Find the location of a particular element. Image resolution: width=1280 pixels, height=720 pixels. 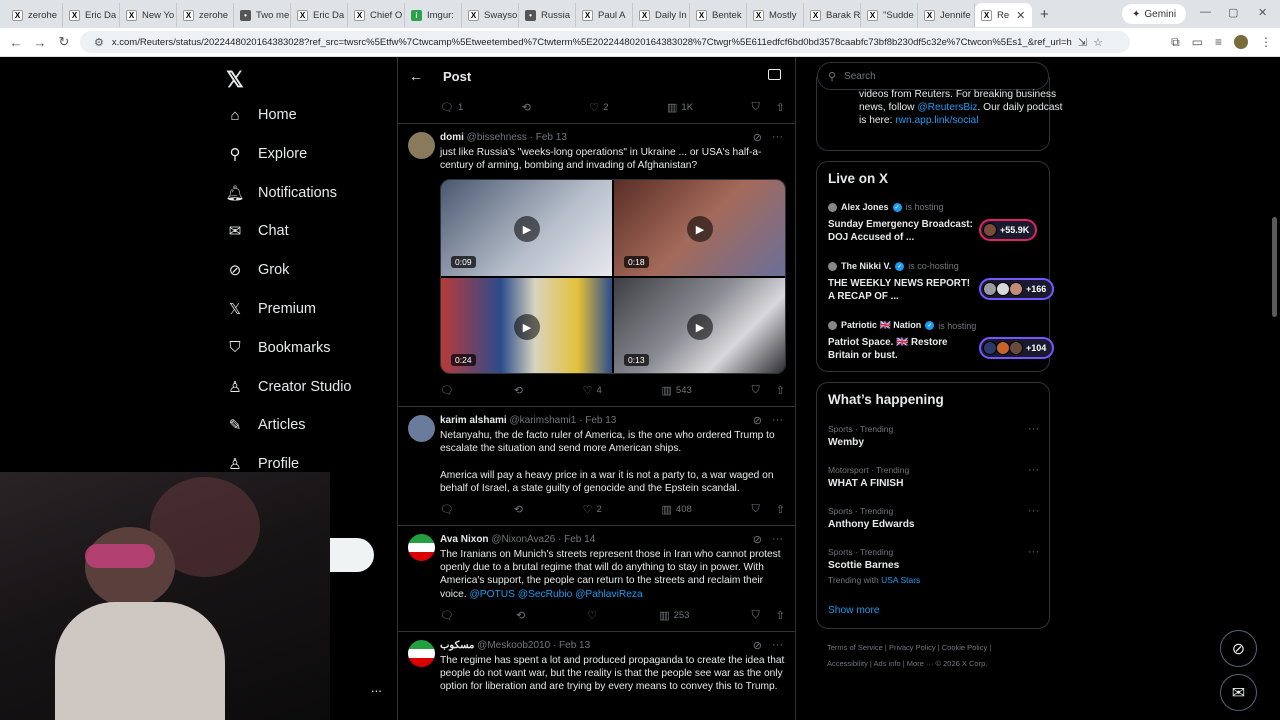

listener-count-pill: +104 is located at coordinates (1017, 348).